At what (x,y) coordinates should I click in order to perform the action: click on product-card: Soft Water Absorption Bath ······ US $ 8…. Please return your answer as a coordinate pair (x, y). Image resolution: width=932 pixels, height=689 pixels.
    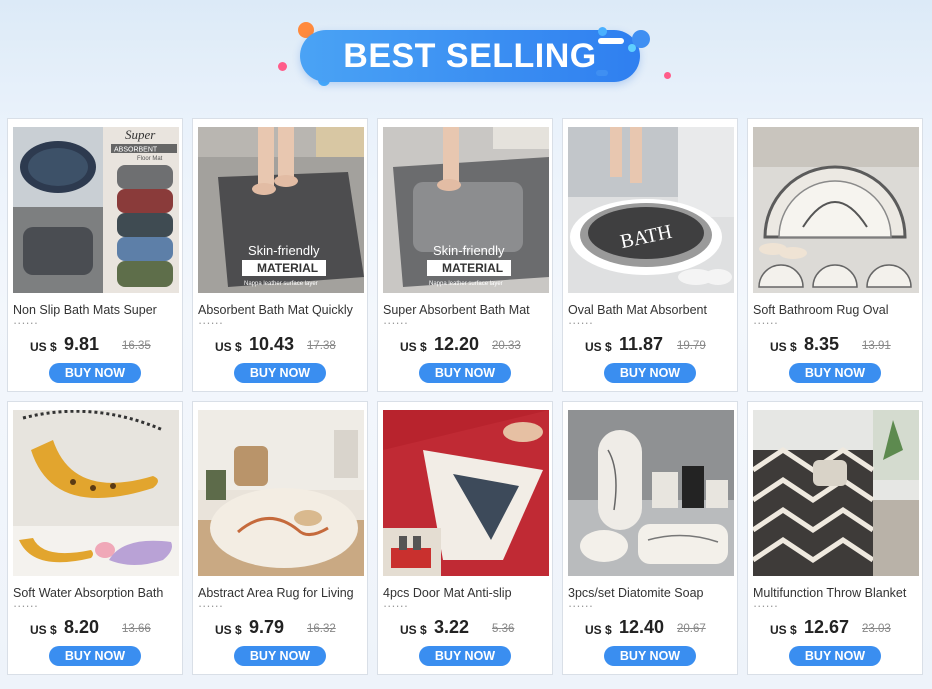
    Looking at the image, I should click on (95, 538).